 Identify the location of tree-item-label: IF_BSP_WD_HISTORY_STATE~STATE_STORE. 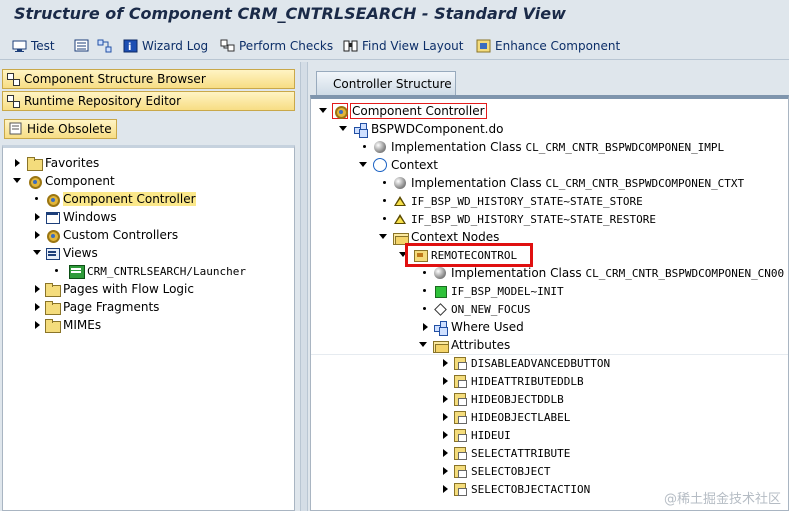
(527, 201).